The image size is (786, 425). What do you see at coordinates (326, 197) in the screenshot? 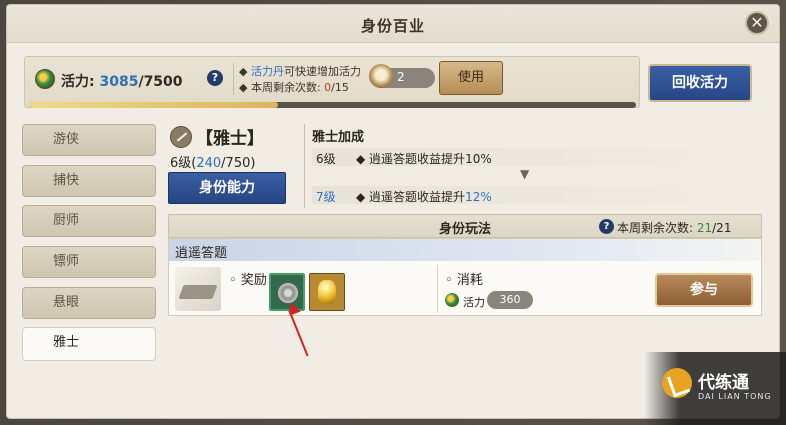
I see `bonus-level: 7级` at bounding box center [326, 197].